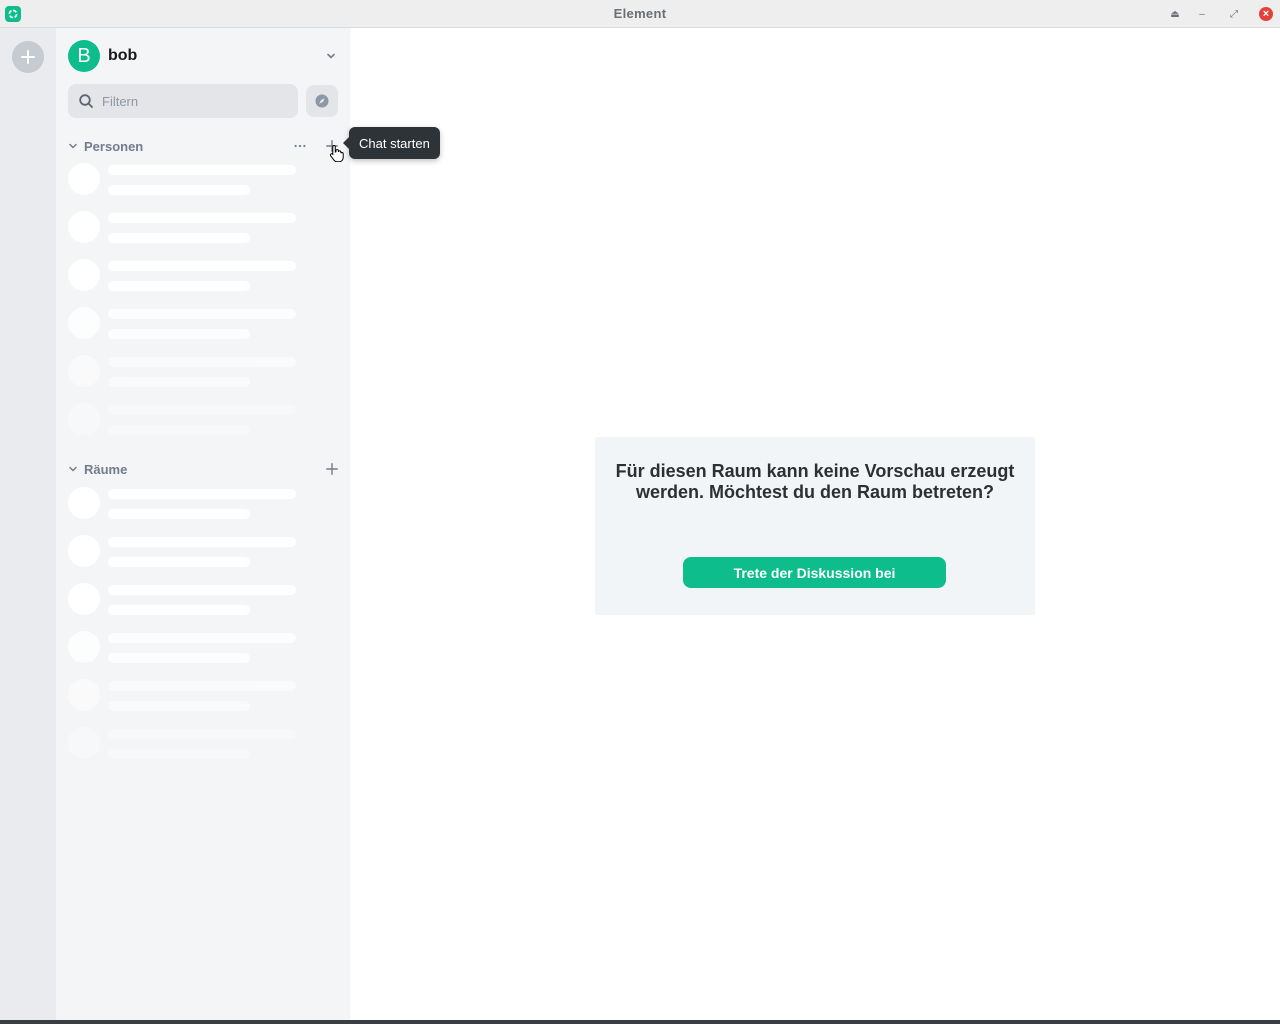  I want to click on eject-icon: ⏏, so click(1175, 14).